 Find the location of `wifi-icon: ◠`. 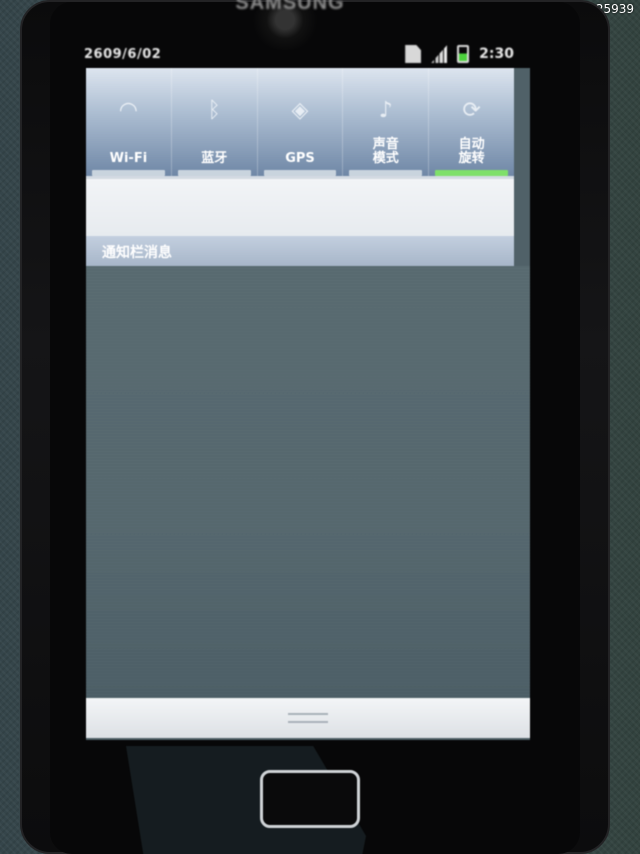

wifi-icon: ◠ is located at coordinates (128, 110).